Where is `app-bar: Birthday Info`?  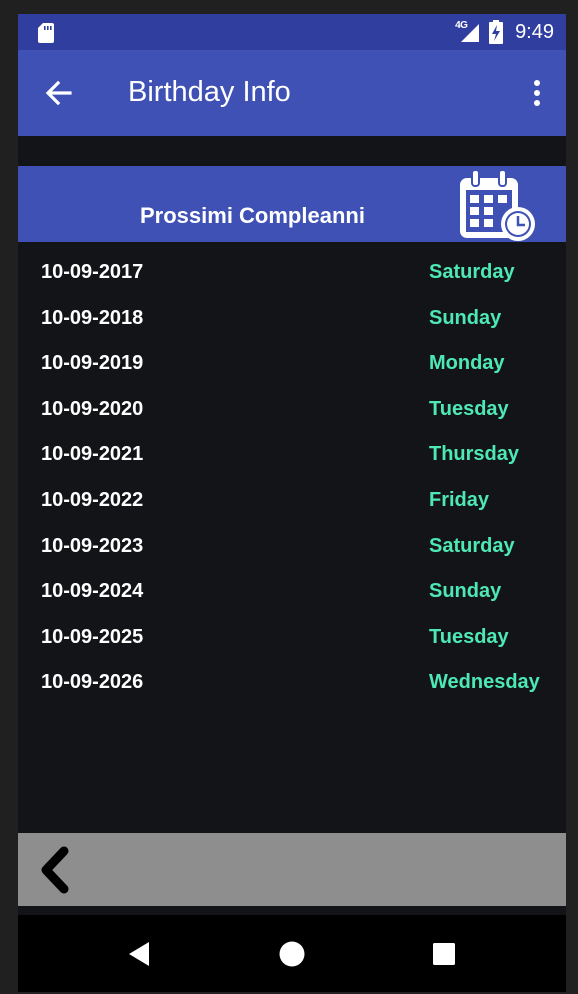 app-bar: Birthday Info is located at coordinates (292, 93).